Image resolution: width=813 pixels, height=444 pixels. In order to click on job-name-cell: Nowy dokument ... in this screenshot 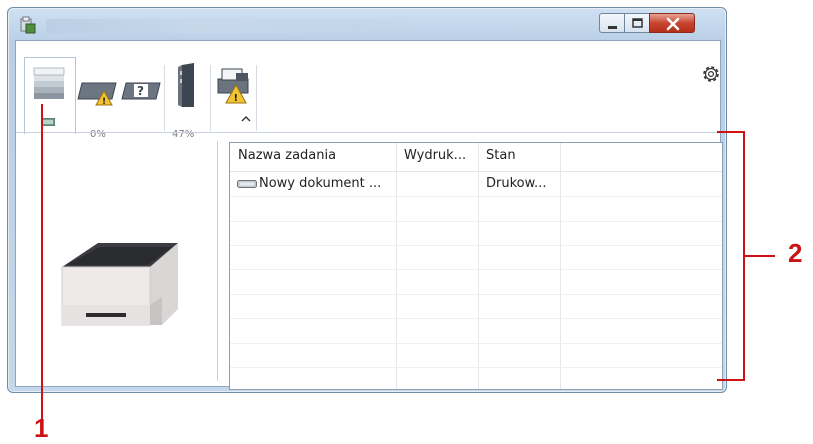, I will do `click(320, 183)`.